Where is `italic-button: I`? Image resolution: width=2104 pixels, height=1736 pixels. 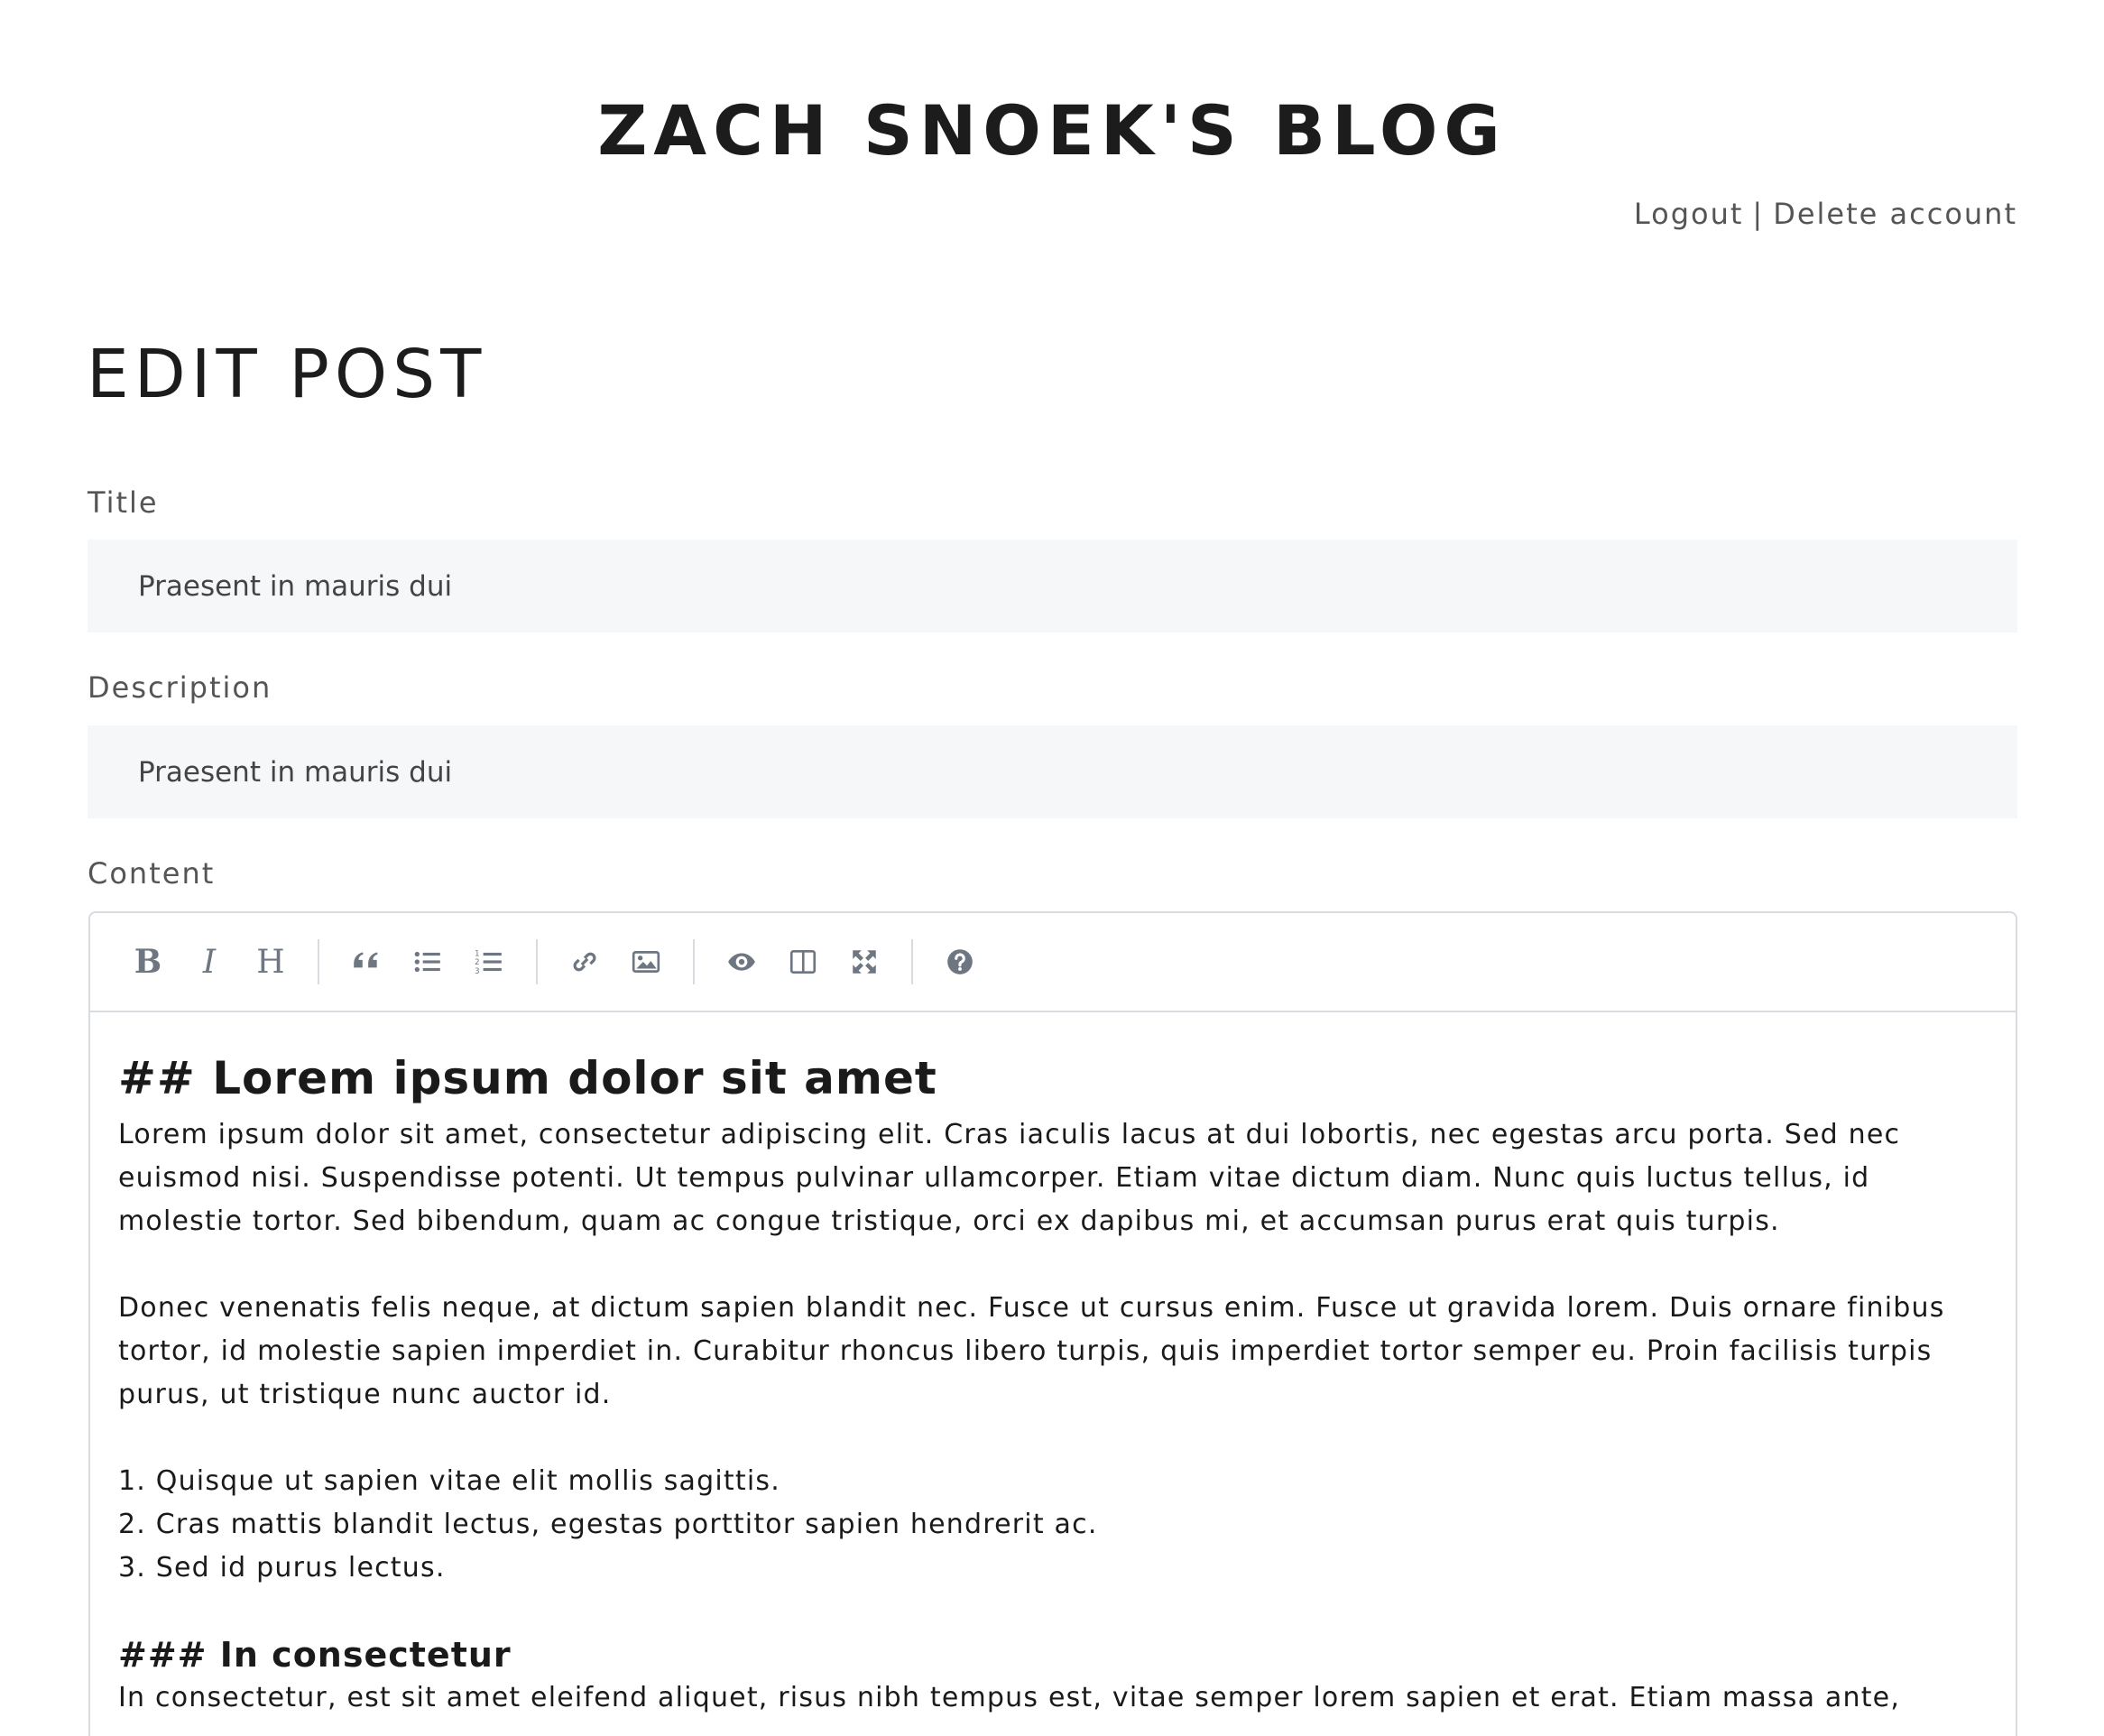
italic-button: I is located at coordinates (209, 962).